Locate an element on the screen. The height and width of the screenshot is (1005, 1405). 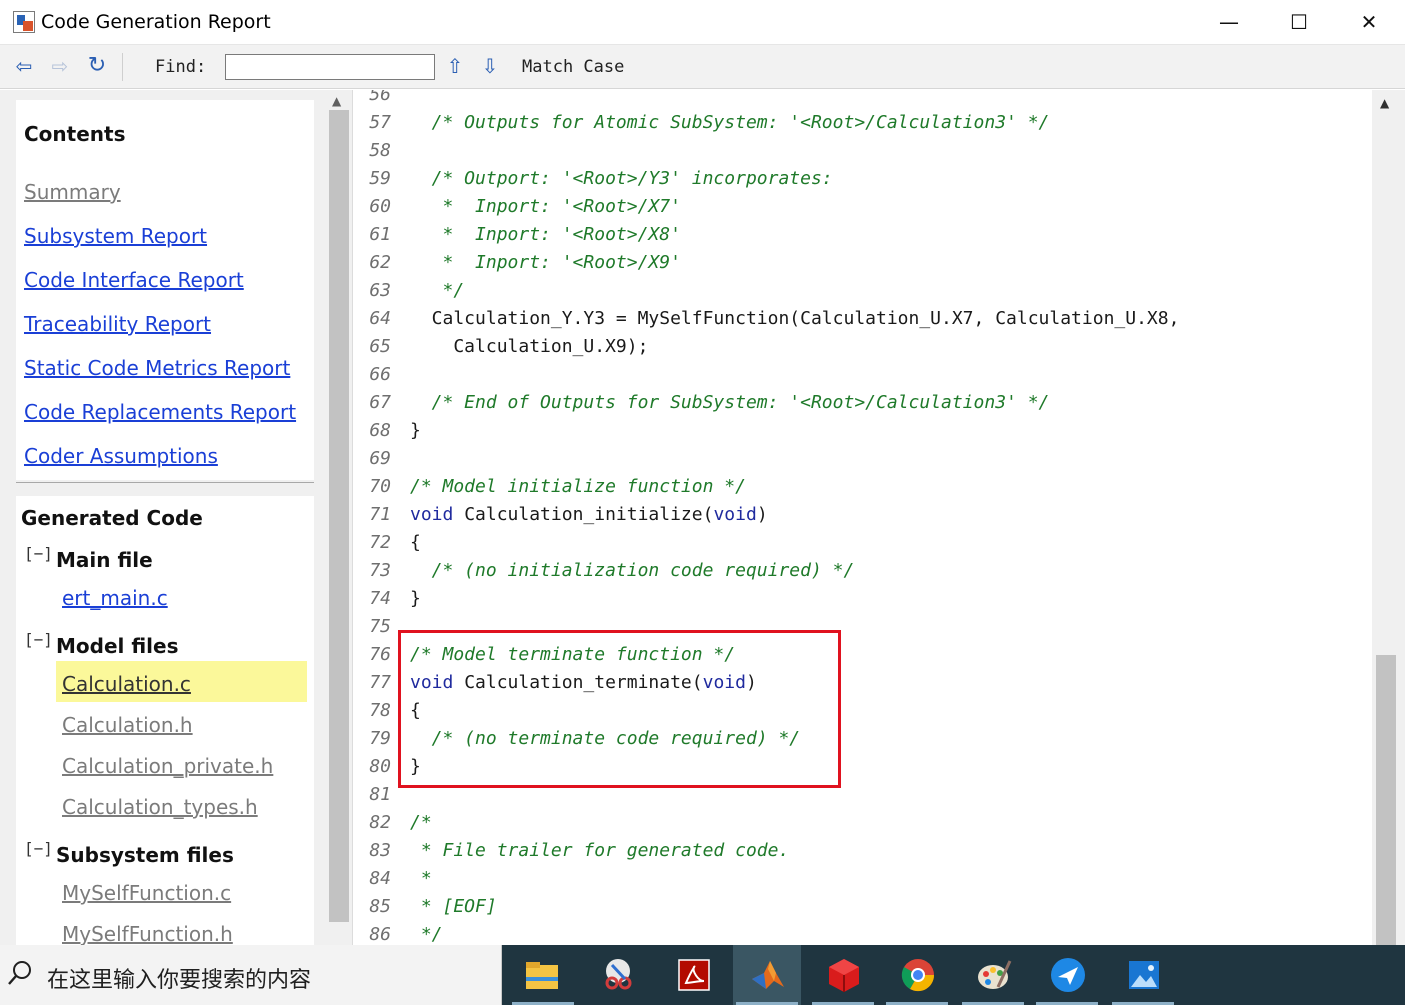
panel-divider is located at coordinates (165, 482).